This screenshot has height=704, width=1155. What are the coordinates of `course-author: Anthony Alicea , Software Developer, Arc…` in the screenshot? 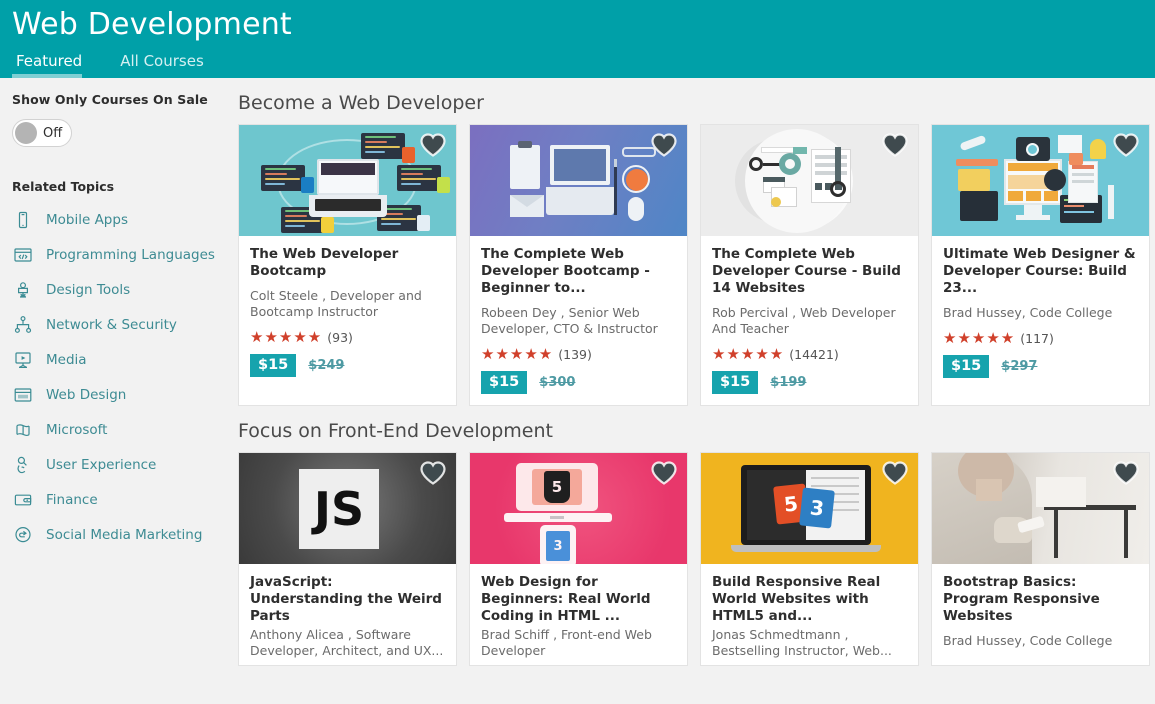 It's located at (347, 643).